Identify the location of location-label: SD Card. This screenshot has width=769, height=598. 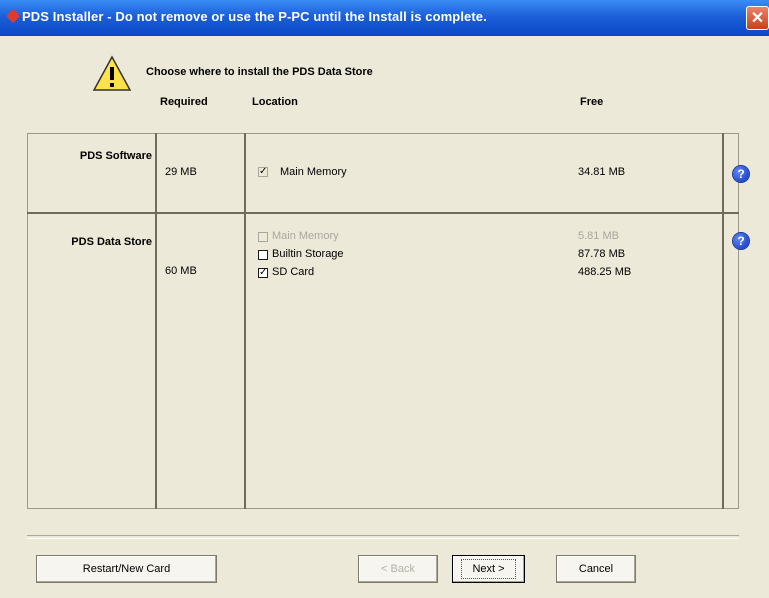
(293, 272).